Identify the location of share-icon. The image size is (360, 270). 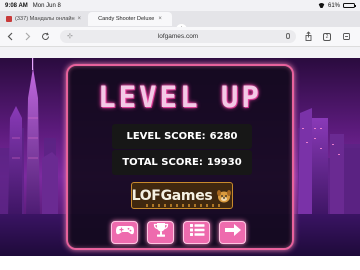
(308, 36).